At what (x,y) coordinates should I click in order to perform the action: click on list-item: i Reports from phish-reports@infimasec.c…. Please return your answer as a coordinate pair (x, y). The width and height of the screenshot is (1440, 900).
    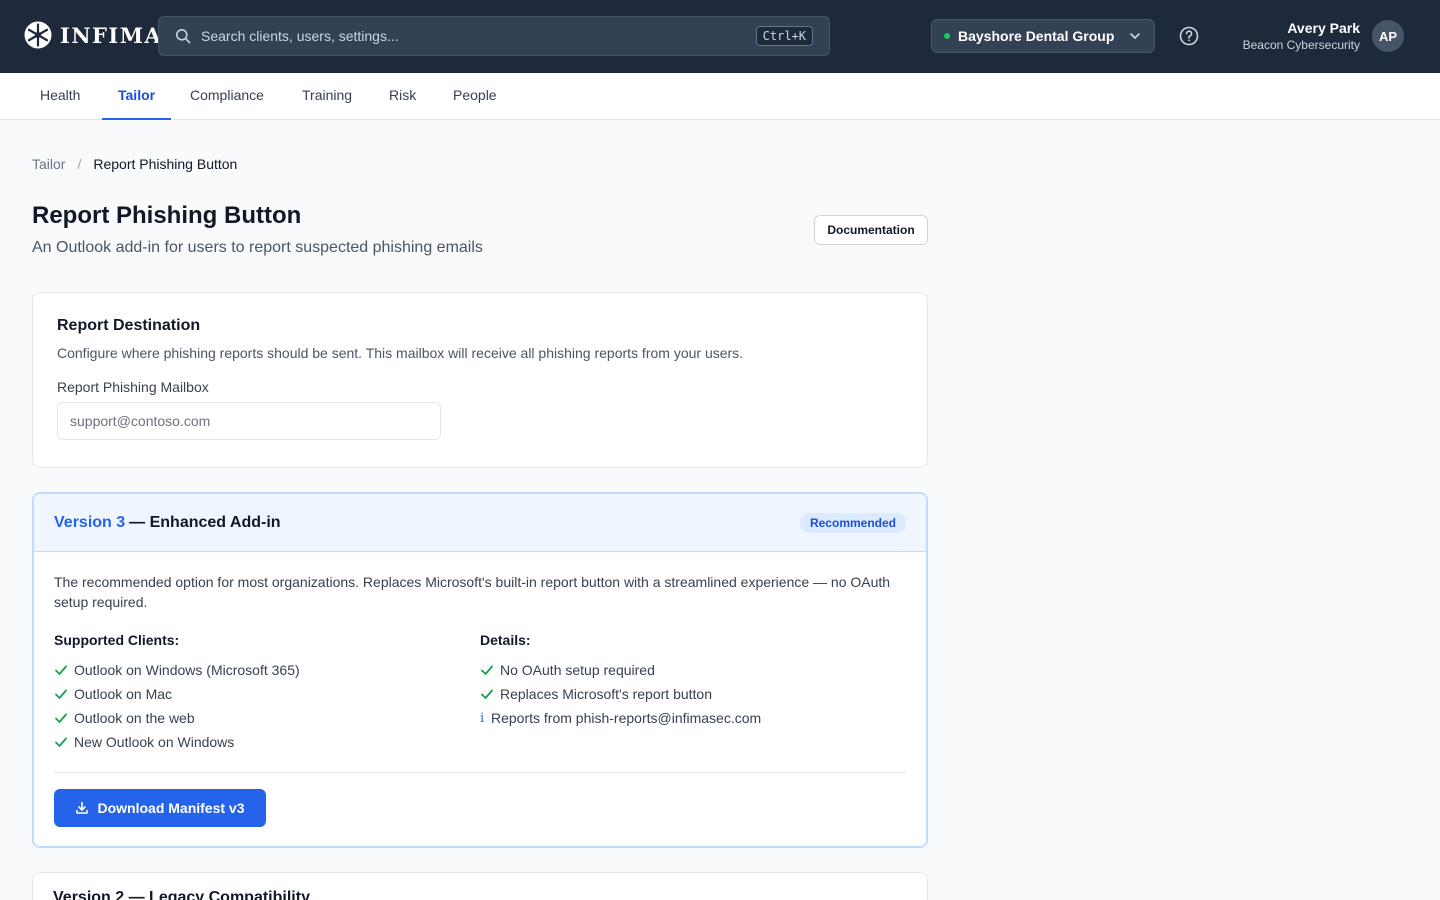
    Looking at the image, I should click on (693, 718).